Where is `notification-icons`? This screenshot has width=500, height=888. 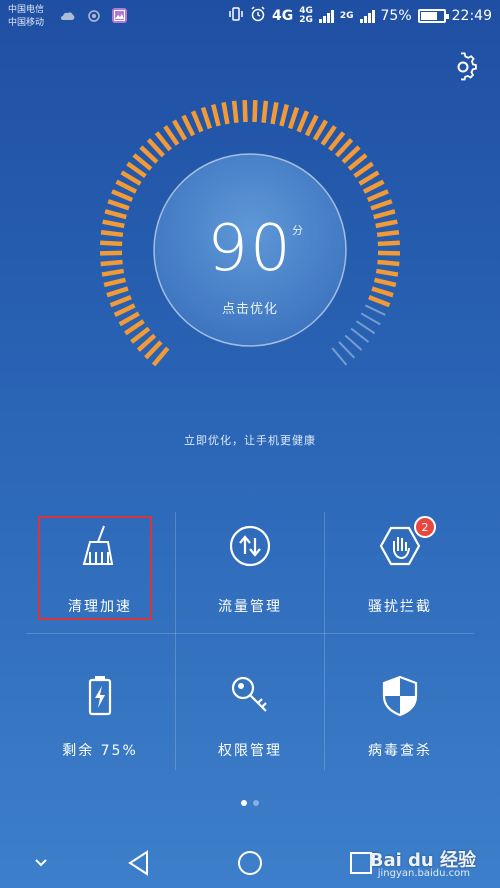
notification-icons is located at coordinates (93, 15).